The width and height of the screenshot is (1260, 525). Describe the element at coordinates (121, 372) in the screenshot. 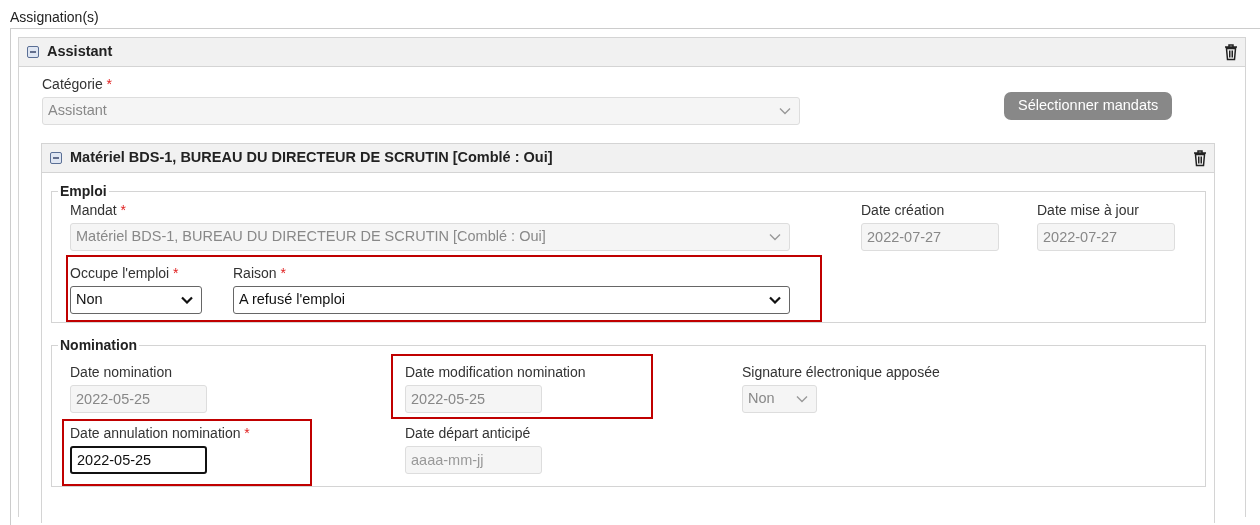

I see `field-label: Date nomination` at that location.